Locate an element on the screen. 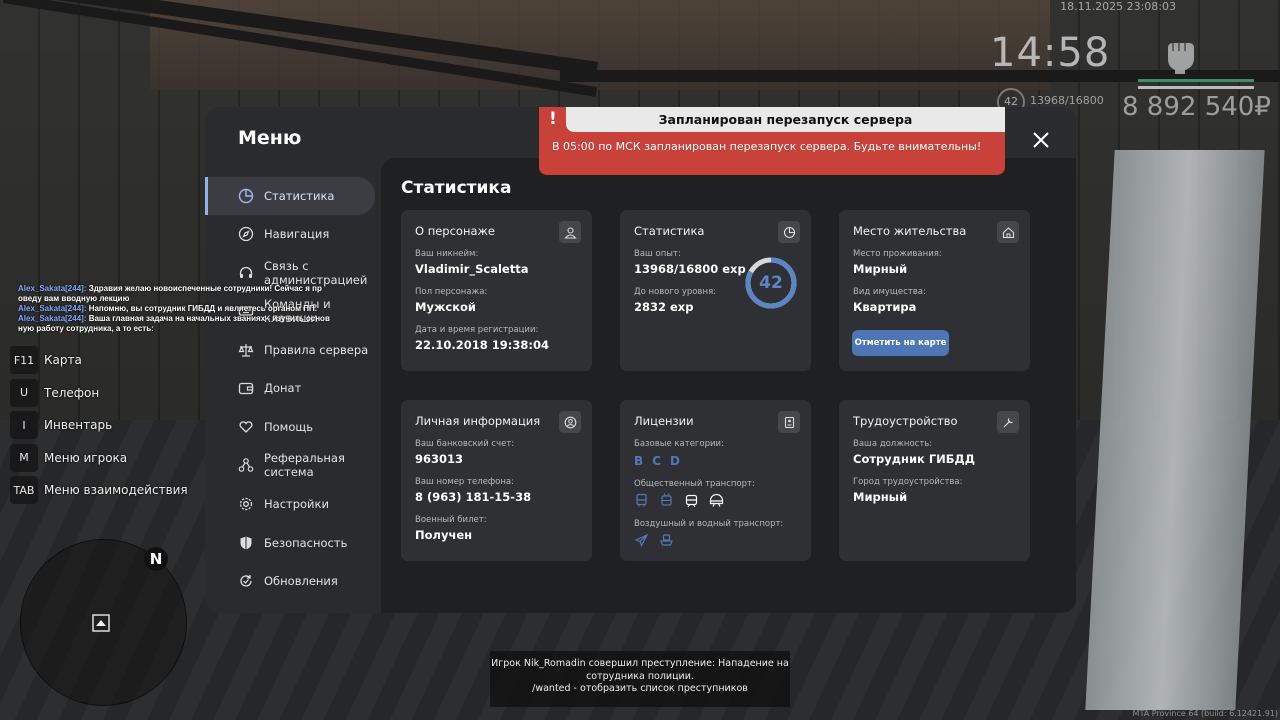  nav-label: Настройки is located at coordinates (296, 504).